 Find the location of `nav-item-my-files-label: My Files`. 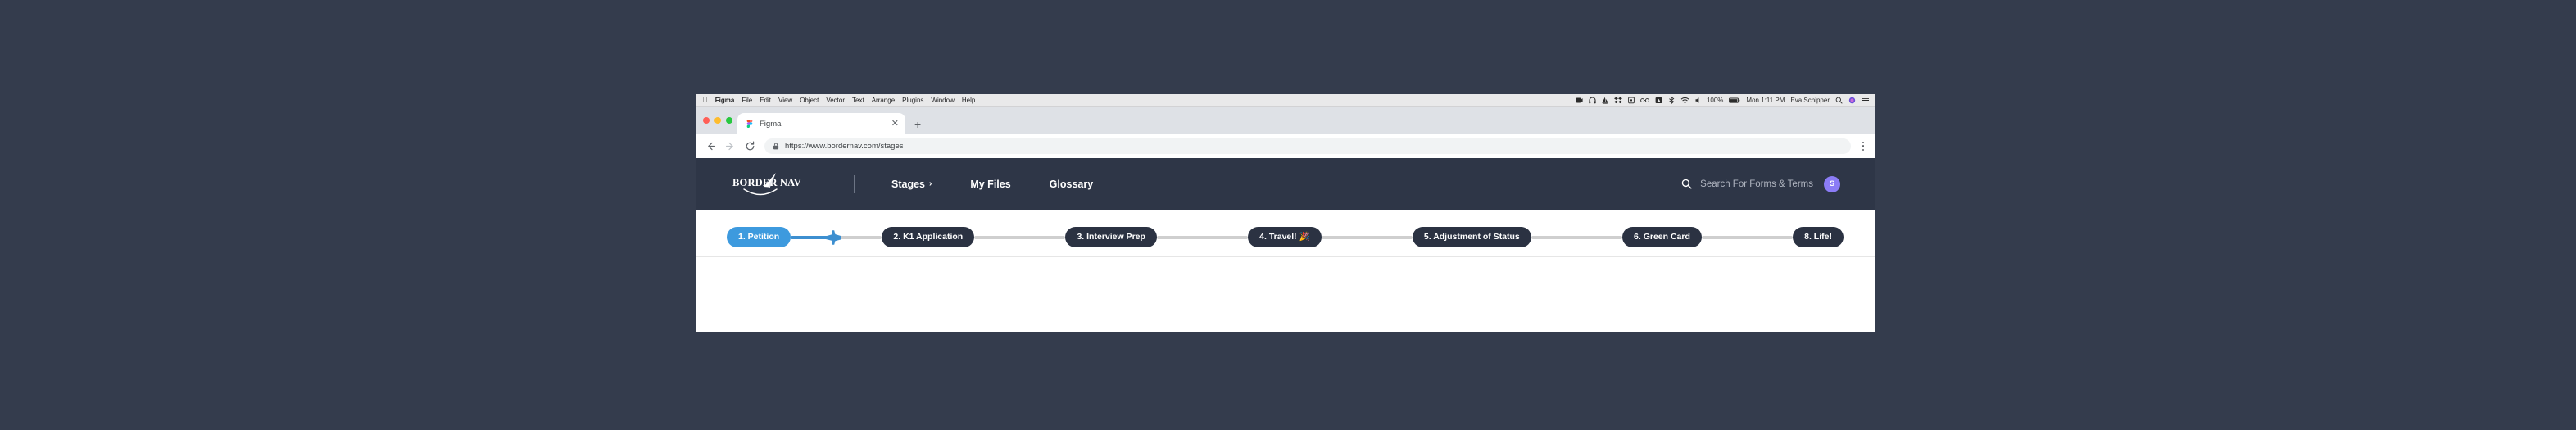

nav-item-my-files-label: My Files is located at coordinates (990, 184).